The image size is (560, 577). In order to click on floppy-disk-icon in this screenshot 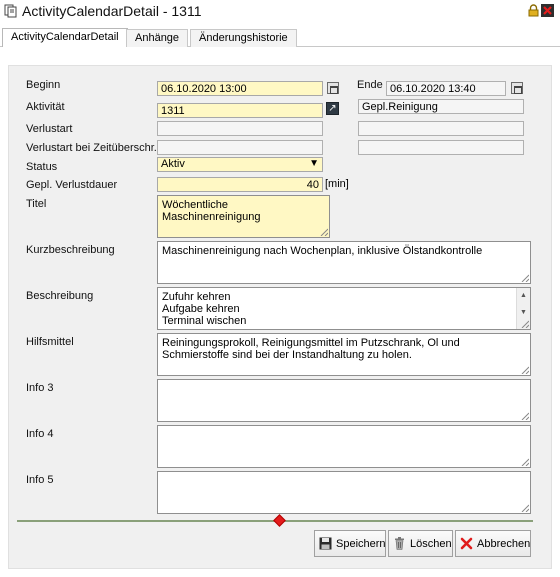, I will do `click(325, 543)`.